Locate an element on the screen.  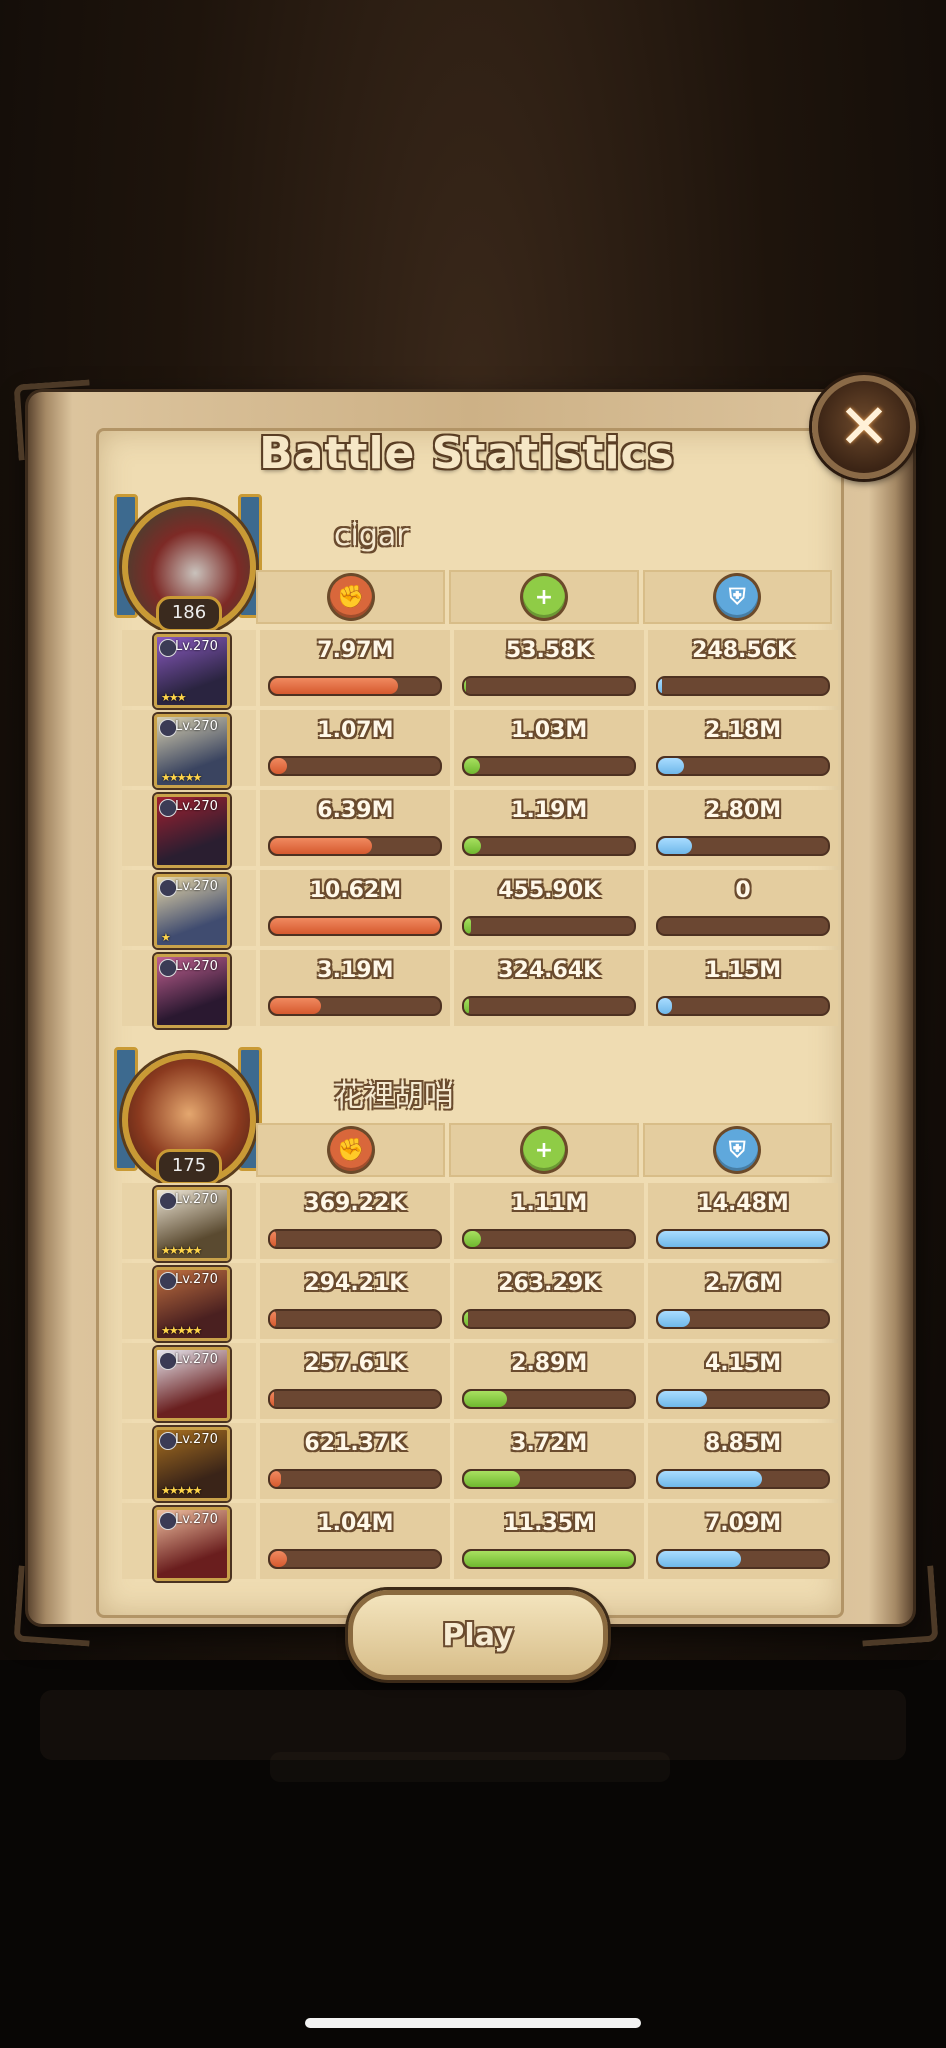
heal-cell: 263.29K is located at coordinates (547, 1301).